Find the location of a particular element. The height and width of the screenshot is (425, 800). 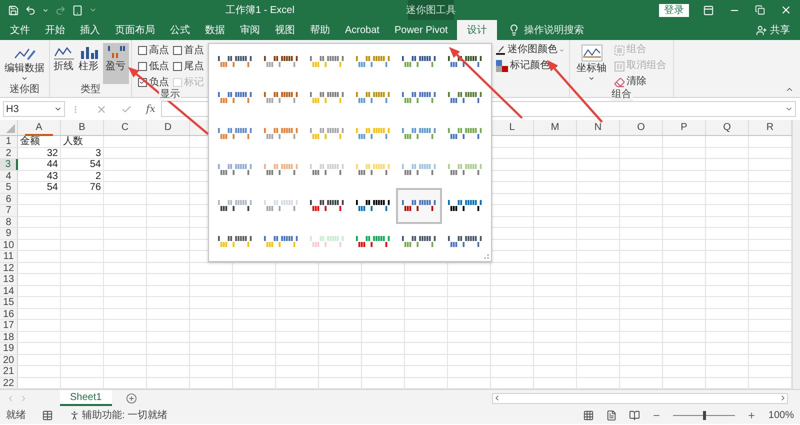

ribbon-tab: 文件 is located at coordinates (20, 30).